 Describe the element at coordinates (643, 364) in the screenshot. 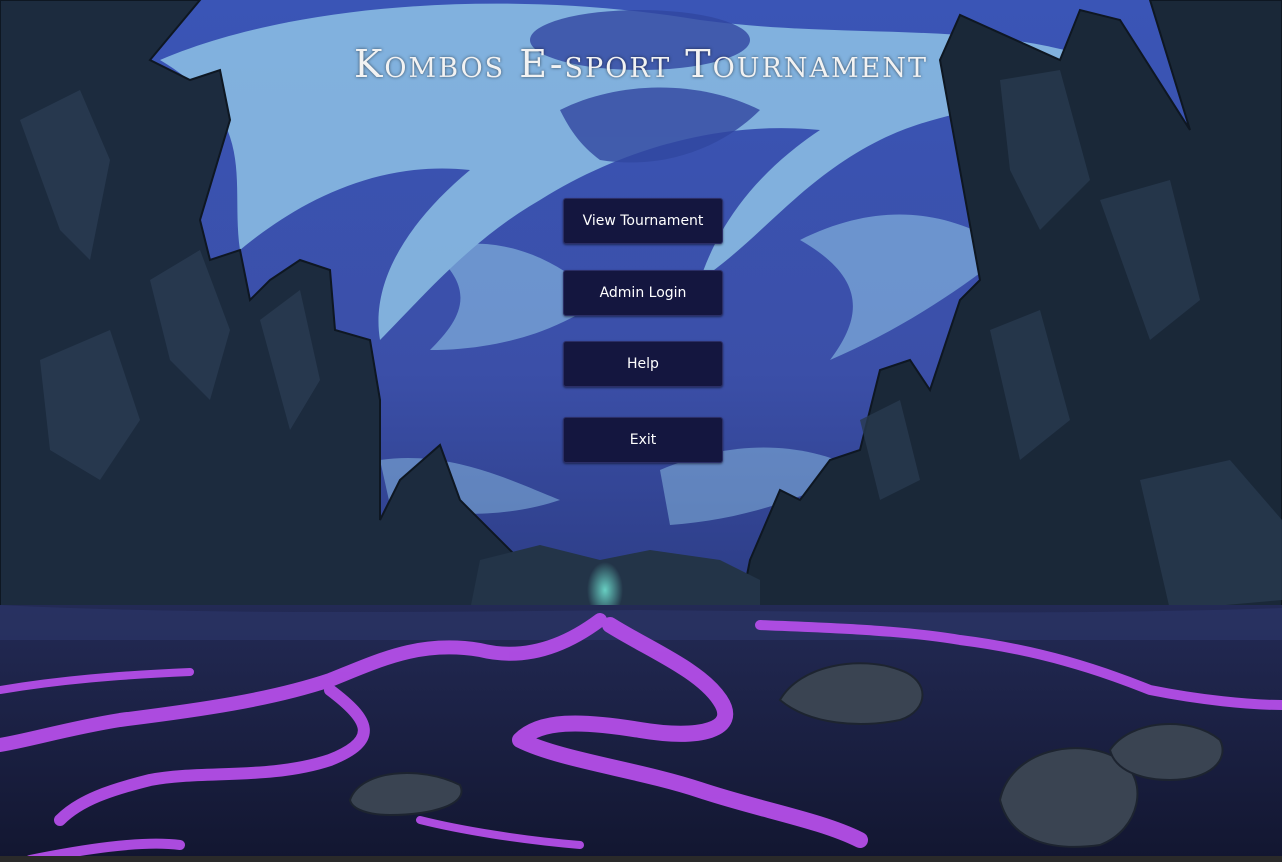

I see `help-button: Help` at that location.